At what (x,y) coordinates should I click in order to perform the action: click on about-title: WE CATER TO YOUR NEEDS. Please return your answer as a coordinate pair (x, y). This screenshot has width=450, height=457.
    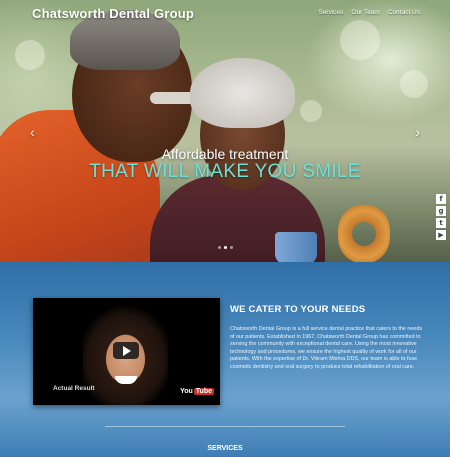
    Looking at the image, I should click on (298, 309).